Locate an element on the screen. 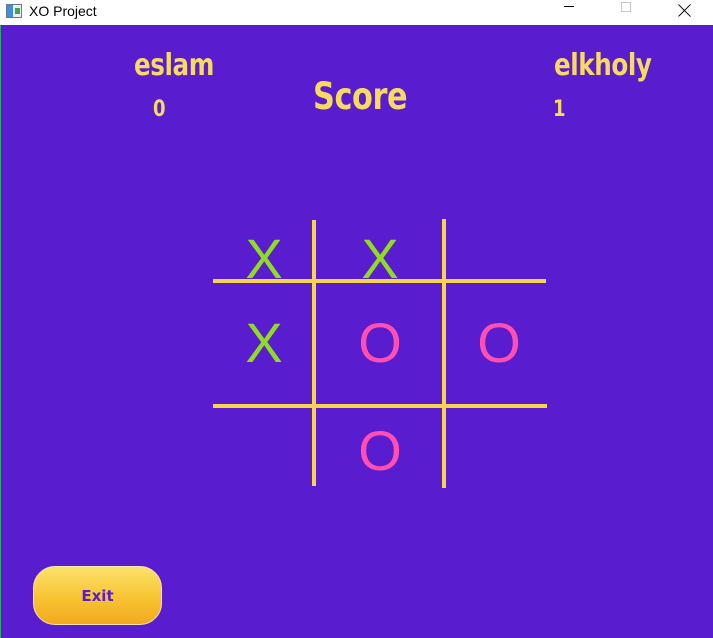  close-icon is located at coordinates (685, 10).